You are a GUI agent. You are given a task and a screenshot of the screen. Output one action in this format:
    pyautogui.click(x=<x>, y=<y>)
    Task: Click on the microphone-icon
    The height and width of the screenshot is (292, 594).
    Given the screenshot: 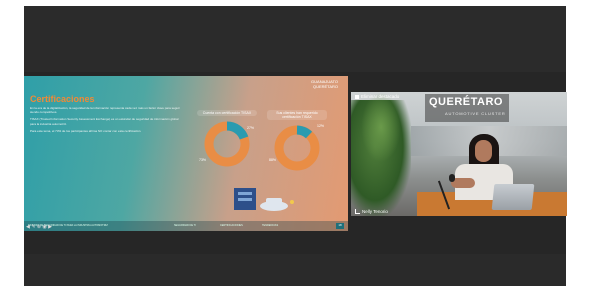 What is the action you would take?
    pyautogui.click(x=452, y=178)
    